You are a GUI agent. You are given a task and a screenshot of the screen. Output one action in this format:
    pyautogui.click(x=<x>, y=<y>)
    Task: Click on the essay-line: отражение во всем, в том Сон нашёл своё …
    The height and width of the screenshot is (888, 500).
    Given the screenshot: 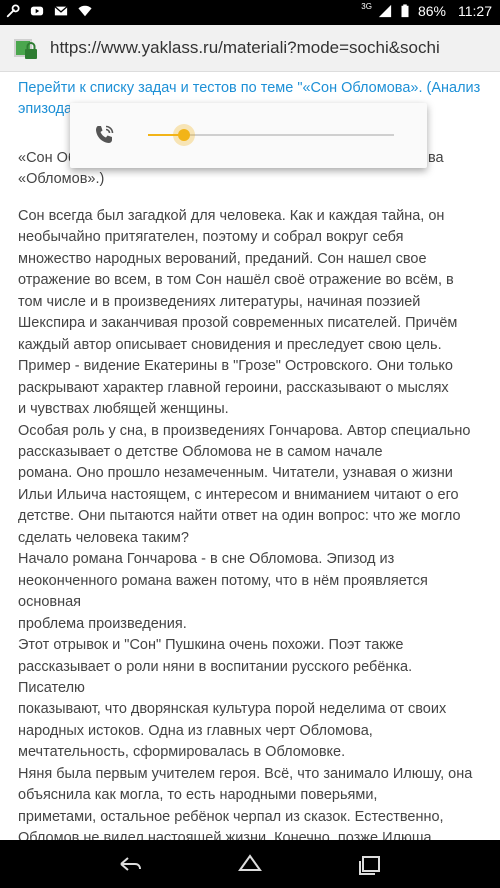 What is the action you would take?
    pyautogui.click(x=236, y=280)
    